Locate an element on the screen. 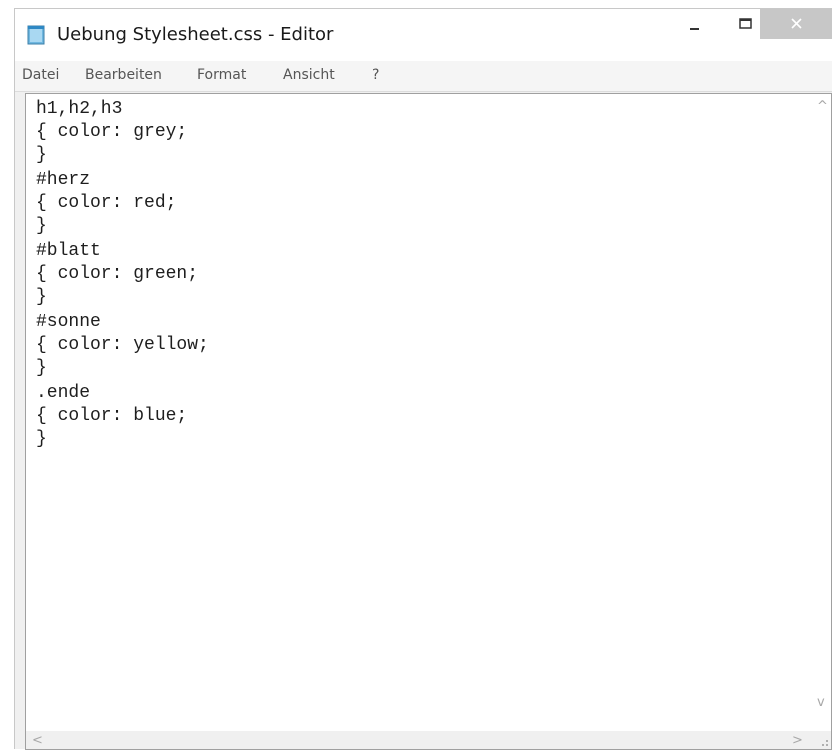 The image size is (832, 750). horizontal-scrollbar: < > is located at coordinates (420, 740).